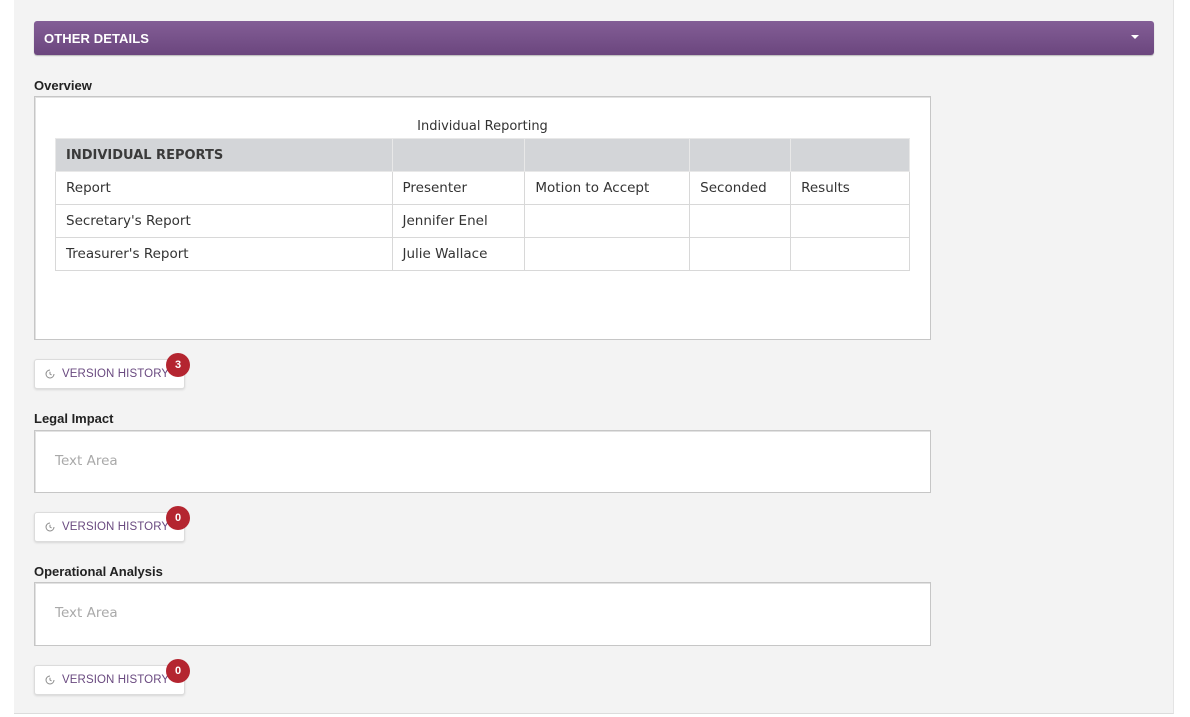  What do you see at coordinates (97, 38) in the screenshot?
I see `section-title: OTHER DETAILS` at bounding box center [97, 38].